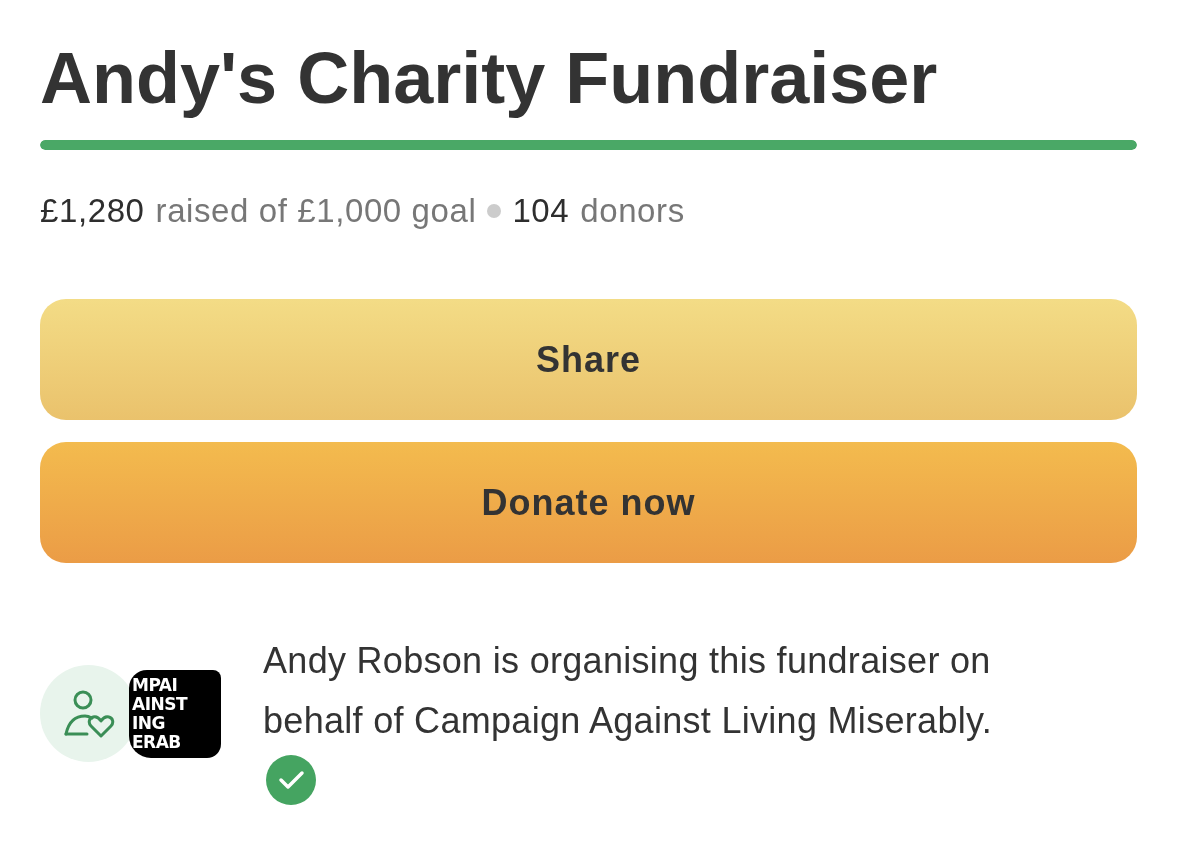  I want to click on donate-button: Donate now, so click(588, 502).